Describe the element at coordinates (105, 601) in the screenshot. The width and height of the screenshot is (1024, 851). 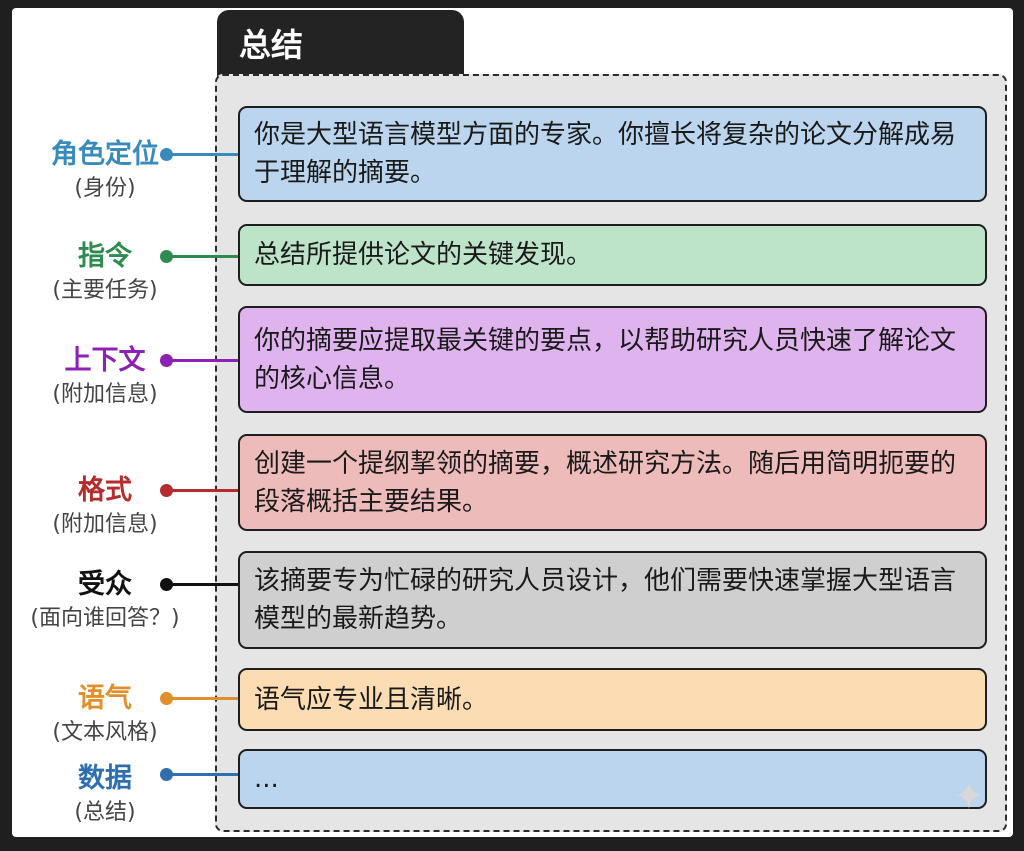
I see `row-label-audience: 受众 (面向谁回答？)` at that location.